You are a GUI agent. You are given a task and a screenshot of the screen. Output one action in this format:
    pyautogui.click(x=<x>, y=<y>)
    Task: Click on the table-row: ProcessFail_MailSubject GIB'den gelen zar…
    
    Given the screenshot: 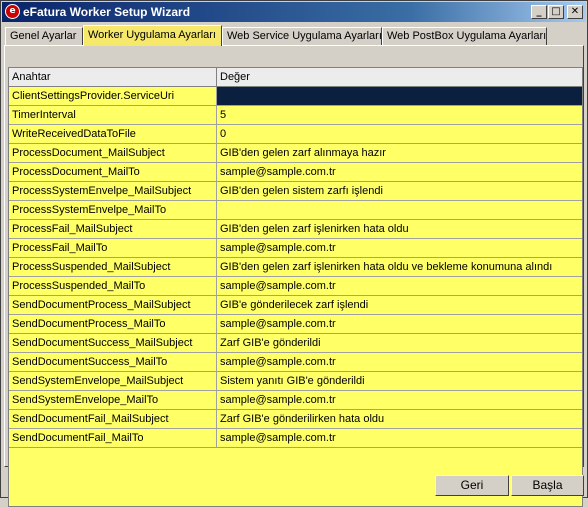 What is the action you would take?
    pyautogui.click(x=295, y=229)
    